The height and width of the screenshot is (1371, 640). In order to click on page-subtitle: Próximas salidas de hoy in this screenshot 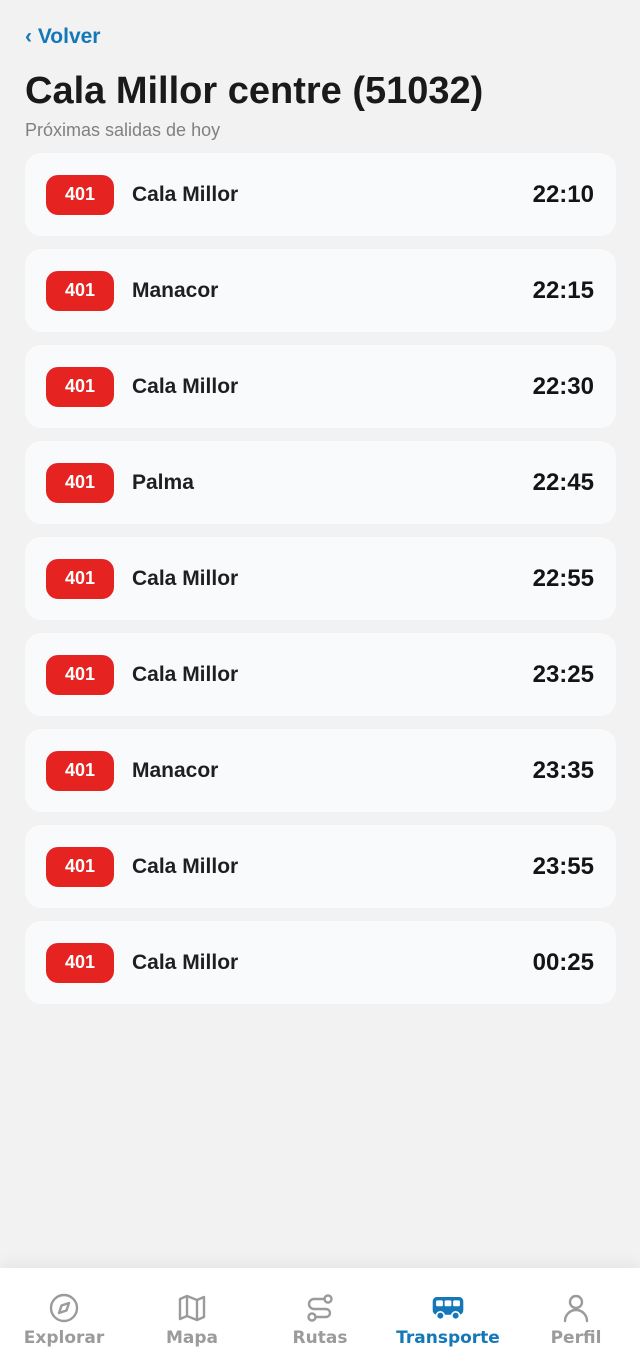, I will do `click(123, 130)`.